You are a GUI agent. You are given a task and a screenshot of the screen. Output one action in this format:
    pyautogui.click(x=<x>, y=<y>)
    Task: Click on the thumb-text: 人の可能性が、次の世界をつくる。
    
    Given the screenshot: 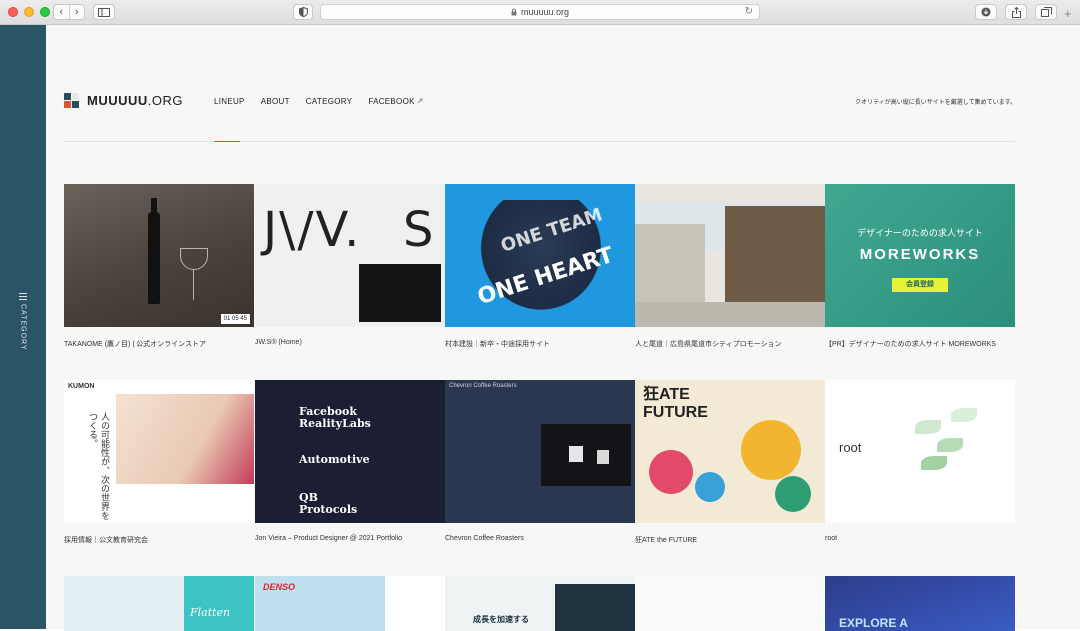 What is the action you would take?
    pyautogui.click(x=98, y=466)
    